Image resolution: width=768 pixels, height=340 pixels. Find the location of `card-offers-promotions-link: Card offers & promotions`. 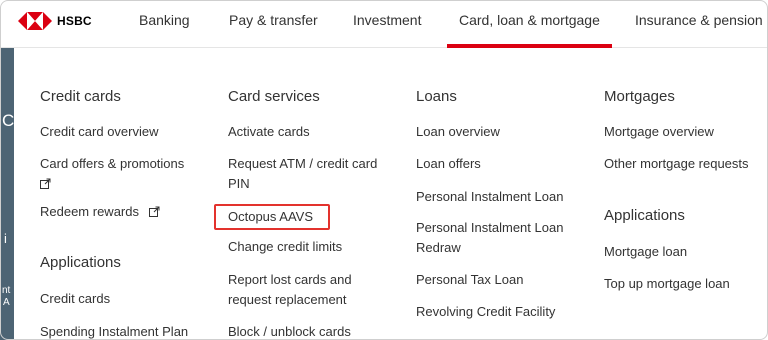

card-offers-promotions-link: Card offers & promotions is located at coordinates (112, 164).